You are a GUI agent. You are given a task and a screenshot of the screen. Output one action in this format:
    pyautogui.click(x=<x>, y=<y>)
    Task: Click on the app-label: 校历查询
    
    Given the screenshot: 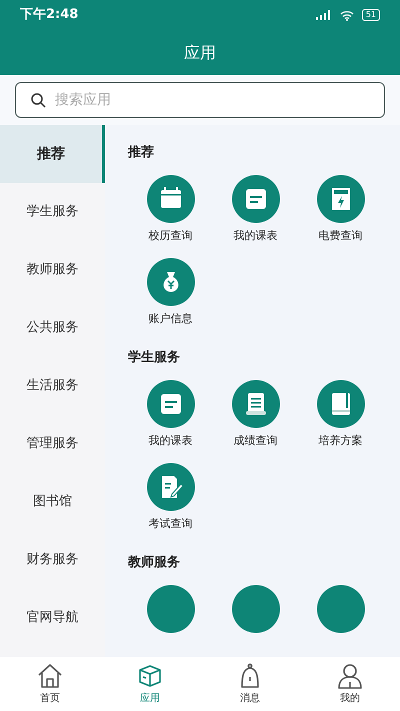 What is the action you would take?
    pyautogui.click(x=170, y=236)
    